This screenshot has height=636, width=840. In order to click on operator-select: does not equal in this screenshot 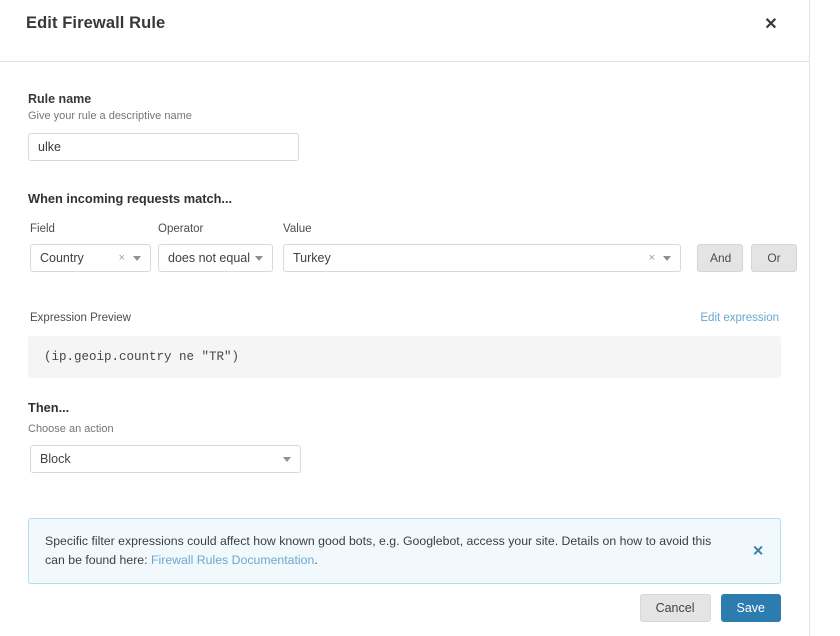, I will do `click(215, 258)`.